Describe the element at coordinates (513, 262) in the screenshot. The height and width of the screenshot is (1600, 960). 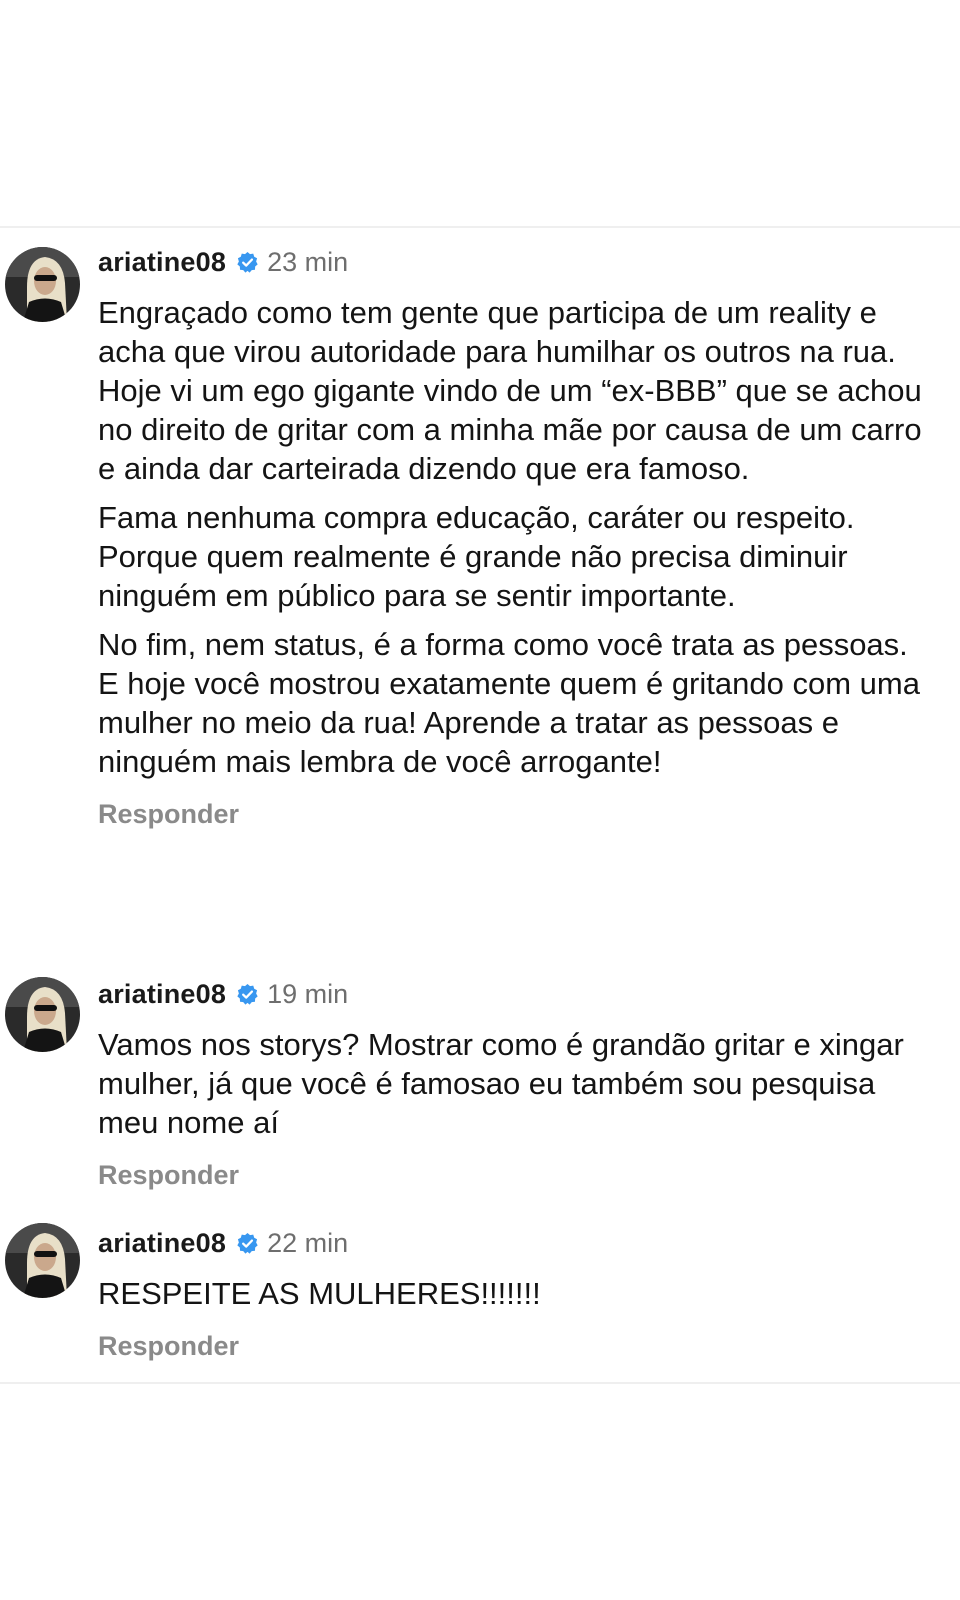
I see `comment-header: ariatine08 23 min` at that location.